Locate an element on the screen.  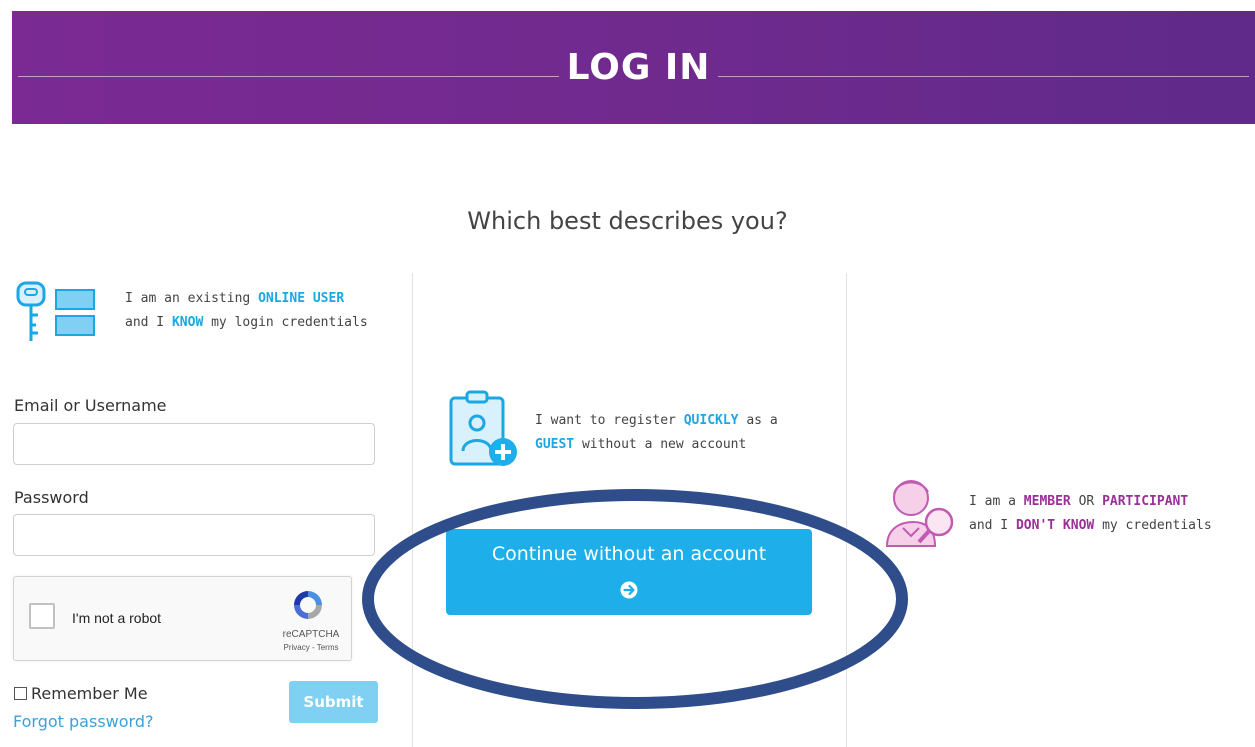
guest-line2-suffix: without a new account is located at coordinates (660, 444).